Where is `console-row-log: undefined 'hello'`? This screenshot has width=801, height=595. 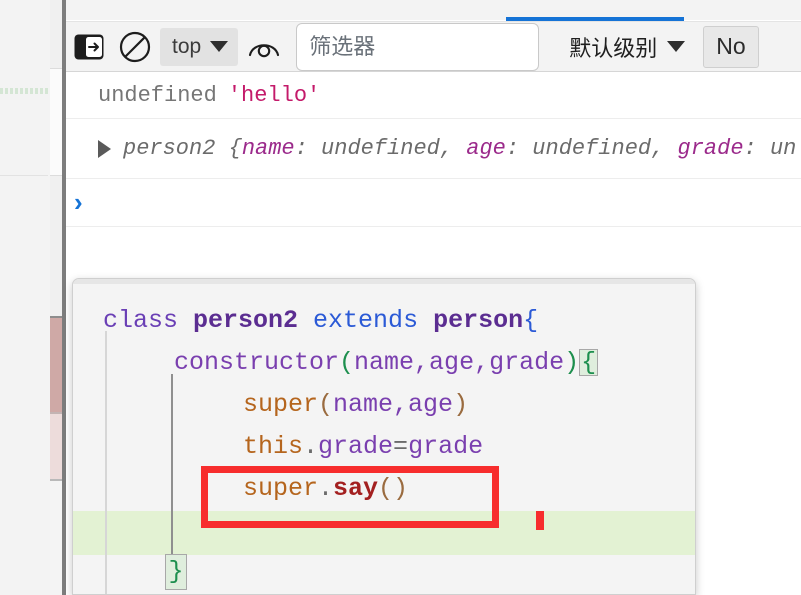 console-row-log: undefined 'hello' is located at coordinates (433, 96).